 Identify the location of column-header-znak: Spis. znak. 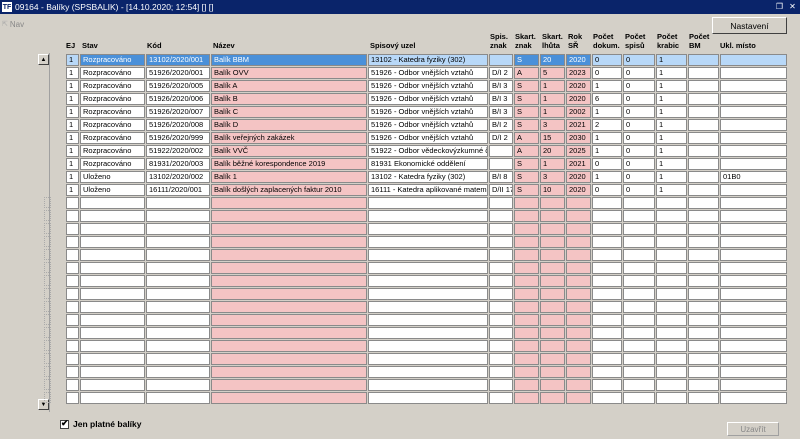
(499, 41).